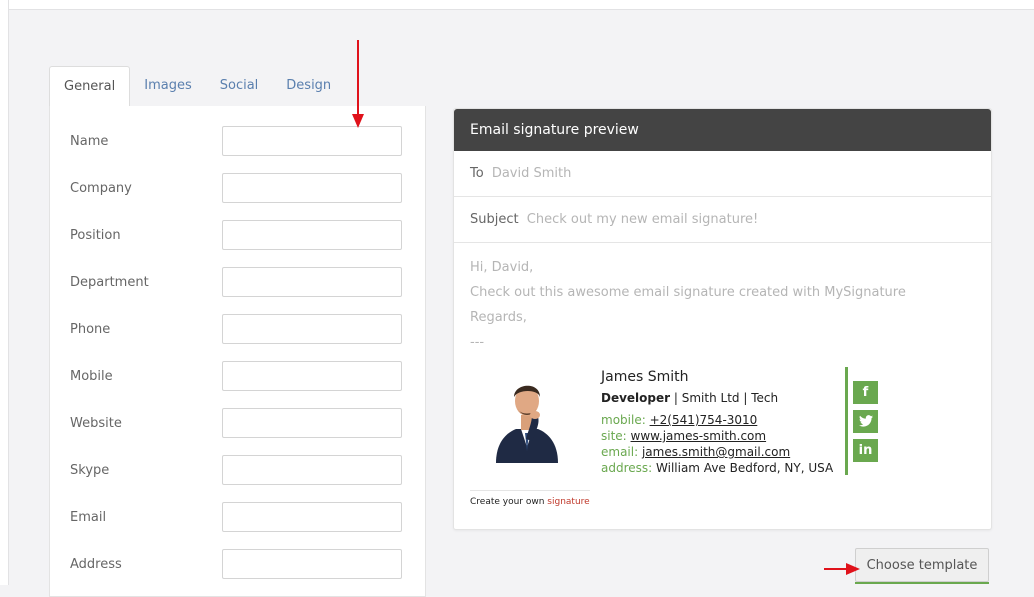 This screenshot has height=597, width=1034. What do you see at coordinates (865, 392) in the screenshot?
I see `facebook-icon: f` at bounding box center [865, 392].